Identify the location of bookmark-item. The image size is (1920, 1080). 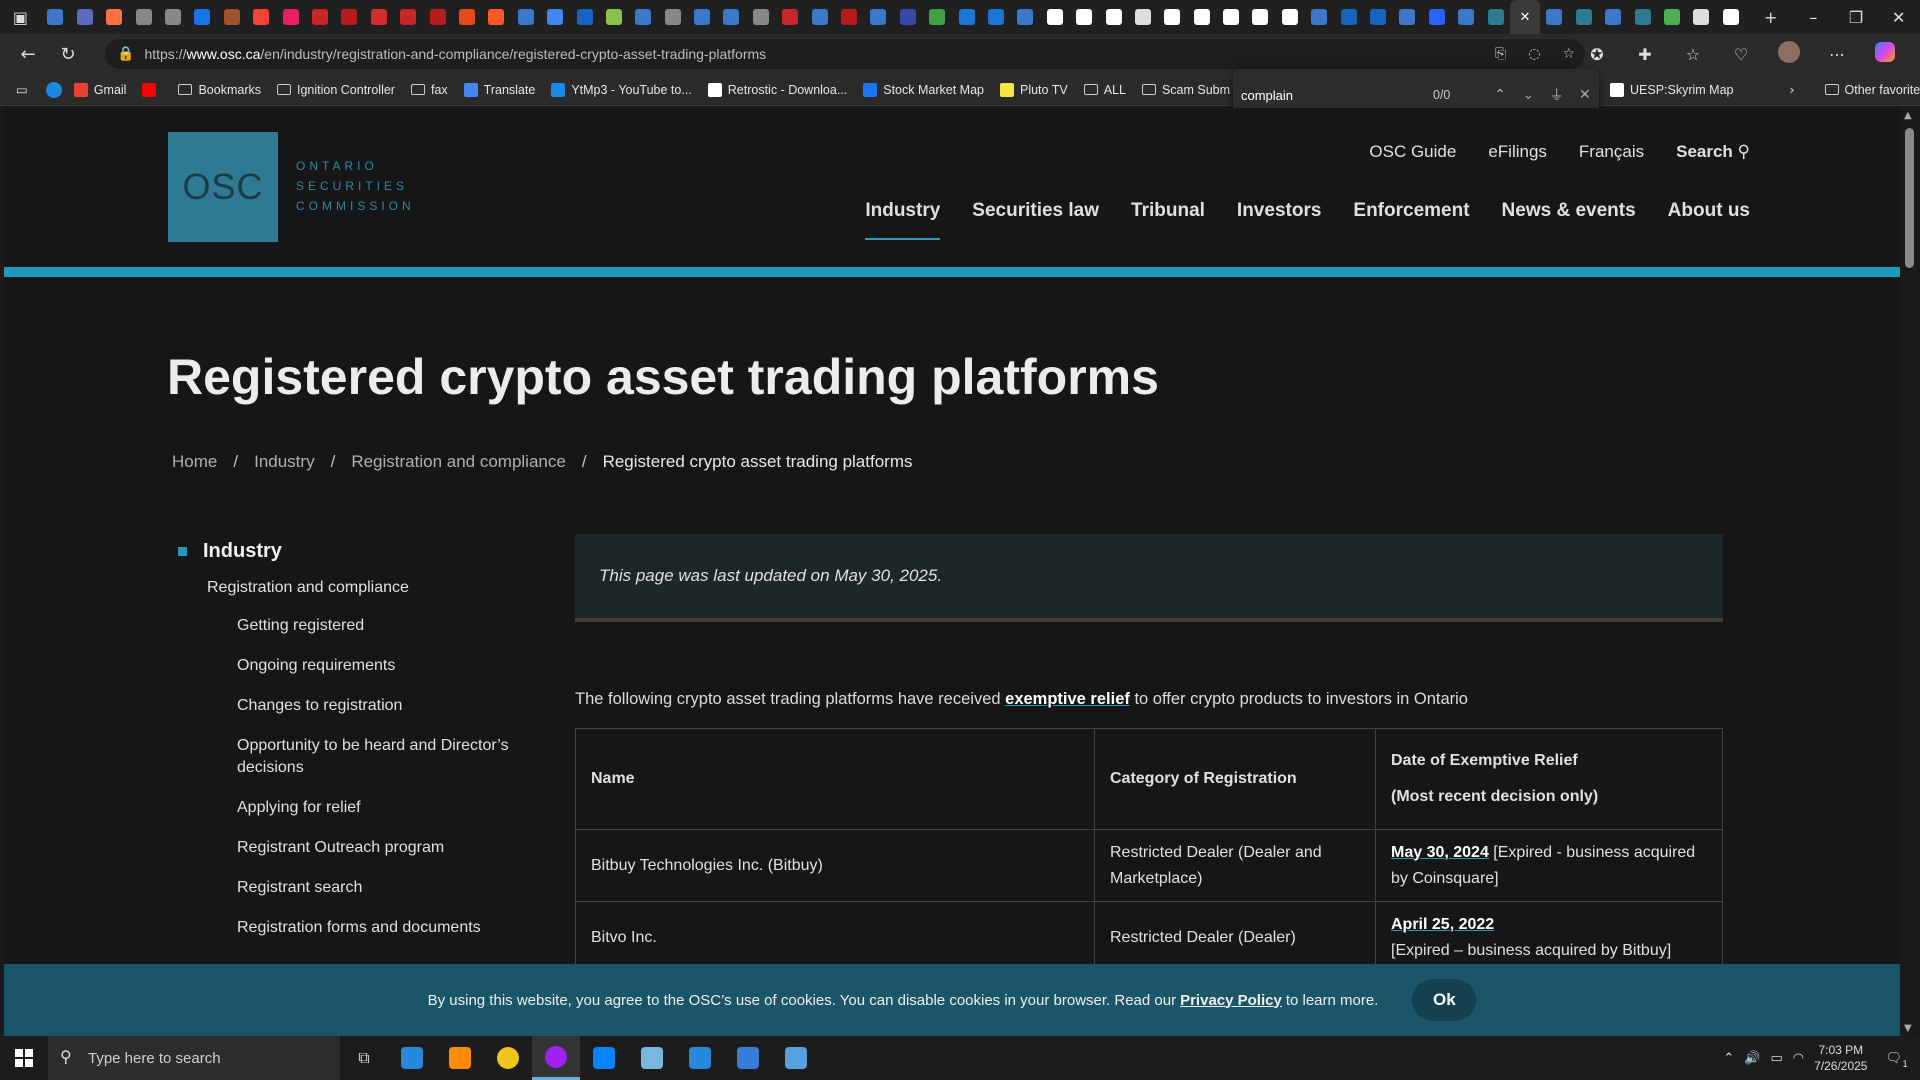
(152, 89).